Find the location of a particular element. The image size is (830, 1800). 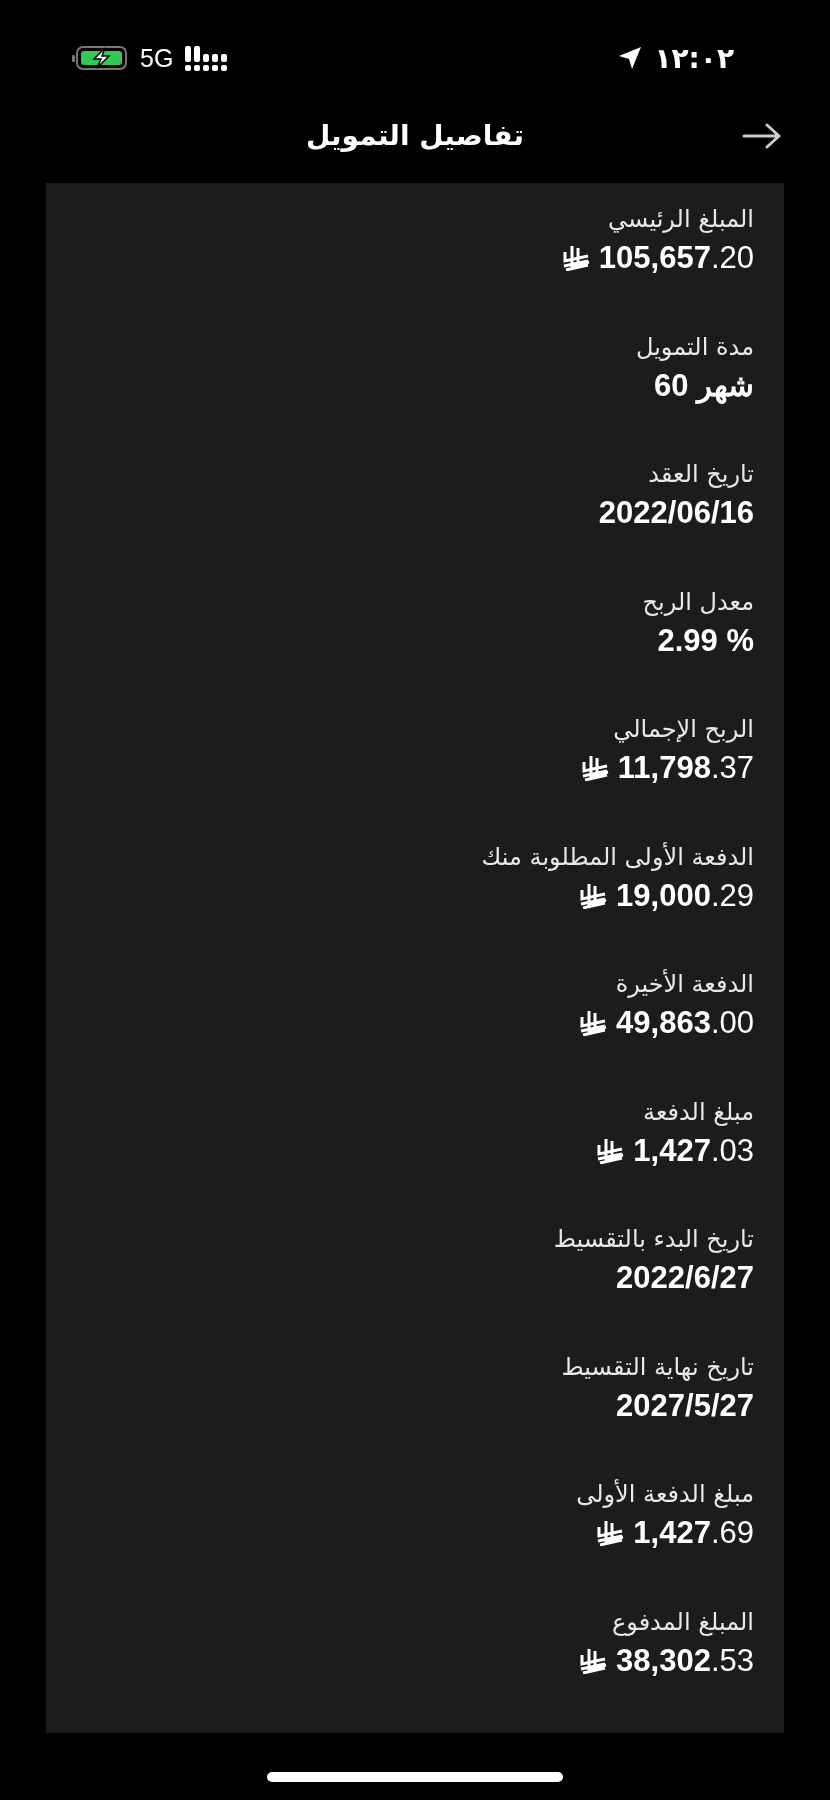

signal-icon is located at coordinates (206, 58).